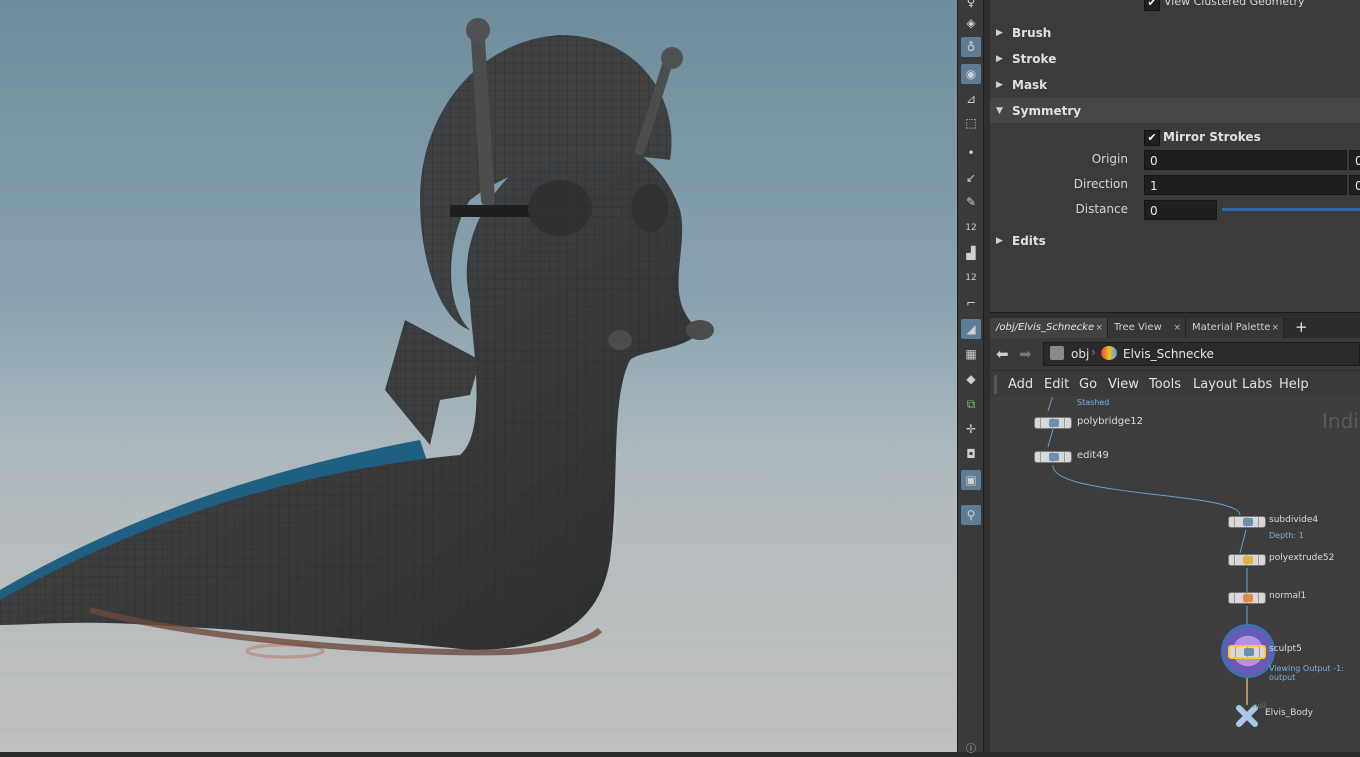  Describe the element at coordinates (971, 454) in the screenshot. I see `stop-icon: ◘` at that location.